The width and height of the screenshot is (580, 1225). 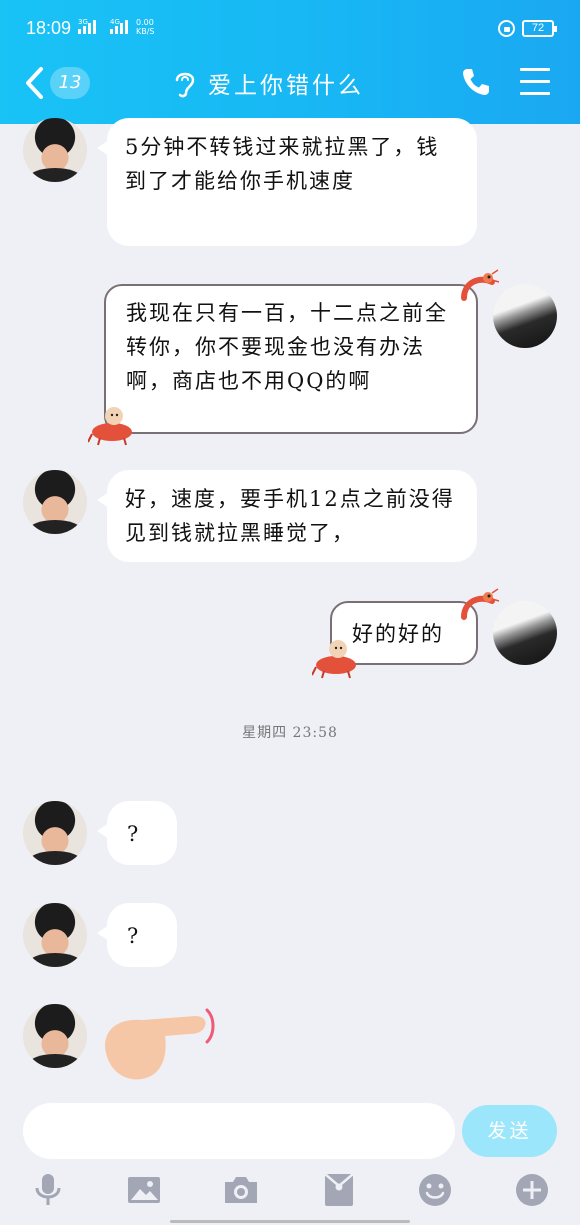 What do you see at coordinates (70, 83) in the screenshot?
I see `unread-badge: 13` at bounding box center [70, 83].